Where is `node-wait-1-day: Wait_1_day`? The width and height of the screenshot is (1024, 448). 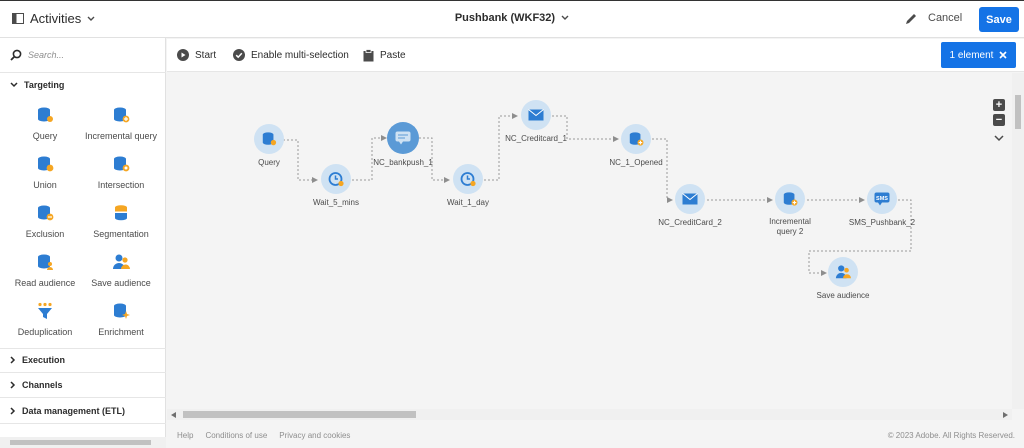 node-wait-1-day: Wait_1_day is located at coordinates (468, 186).